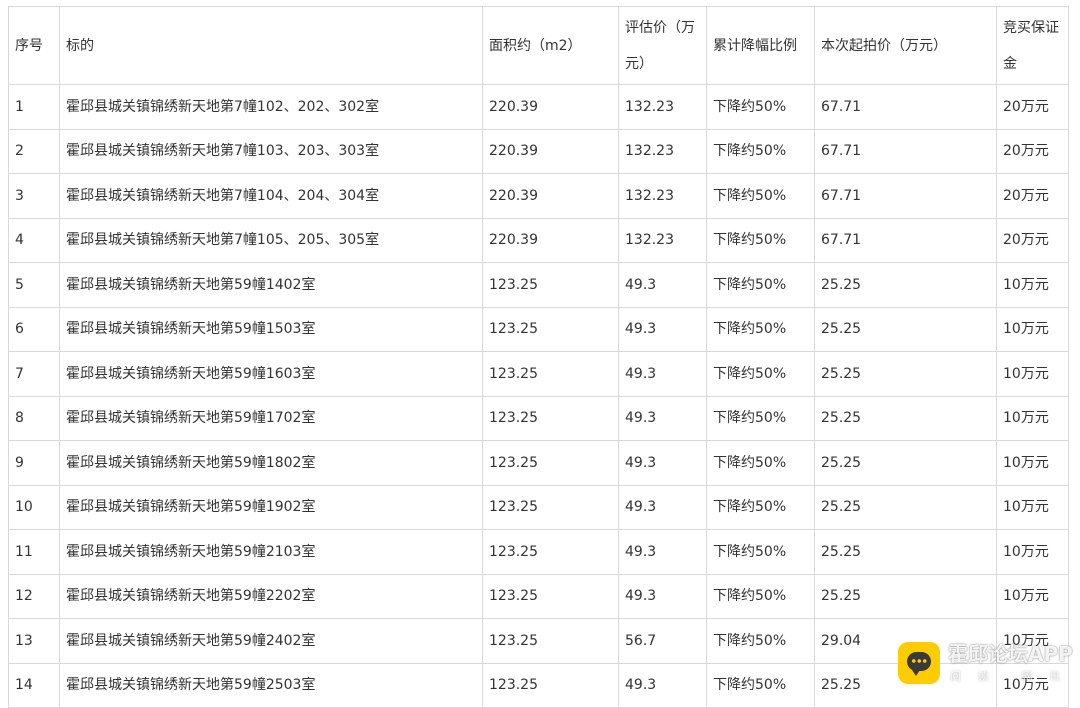 The image size is (1080, 708). What do you see at coordinates (271, 196) in the screenshot?
I see `cell-subject: 霍邱县城关镇锦绣新天地第7幢104、204、304室` at bounding box center [271, 196].